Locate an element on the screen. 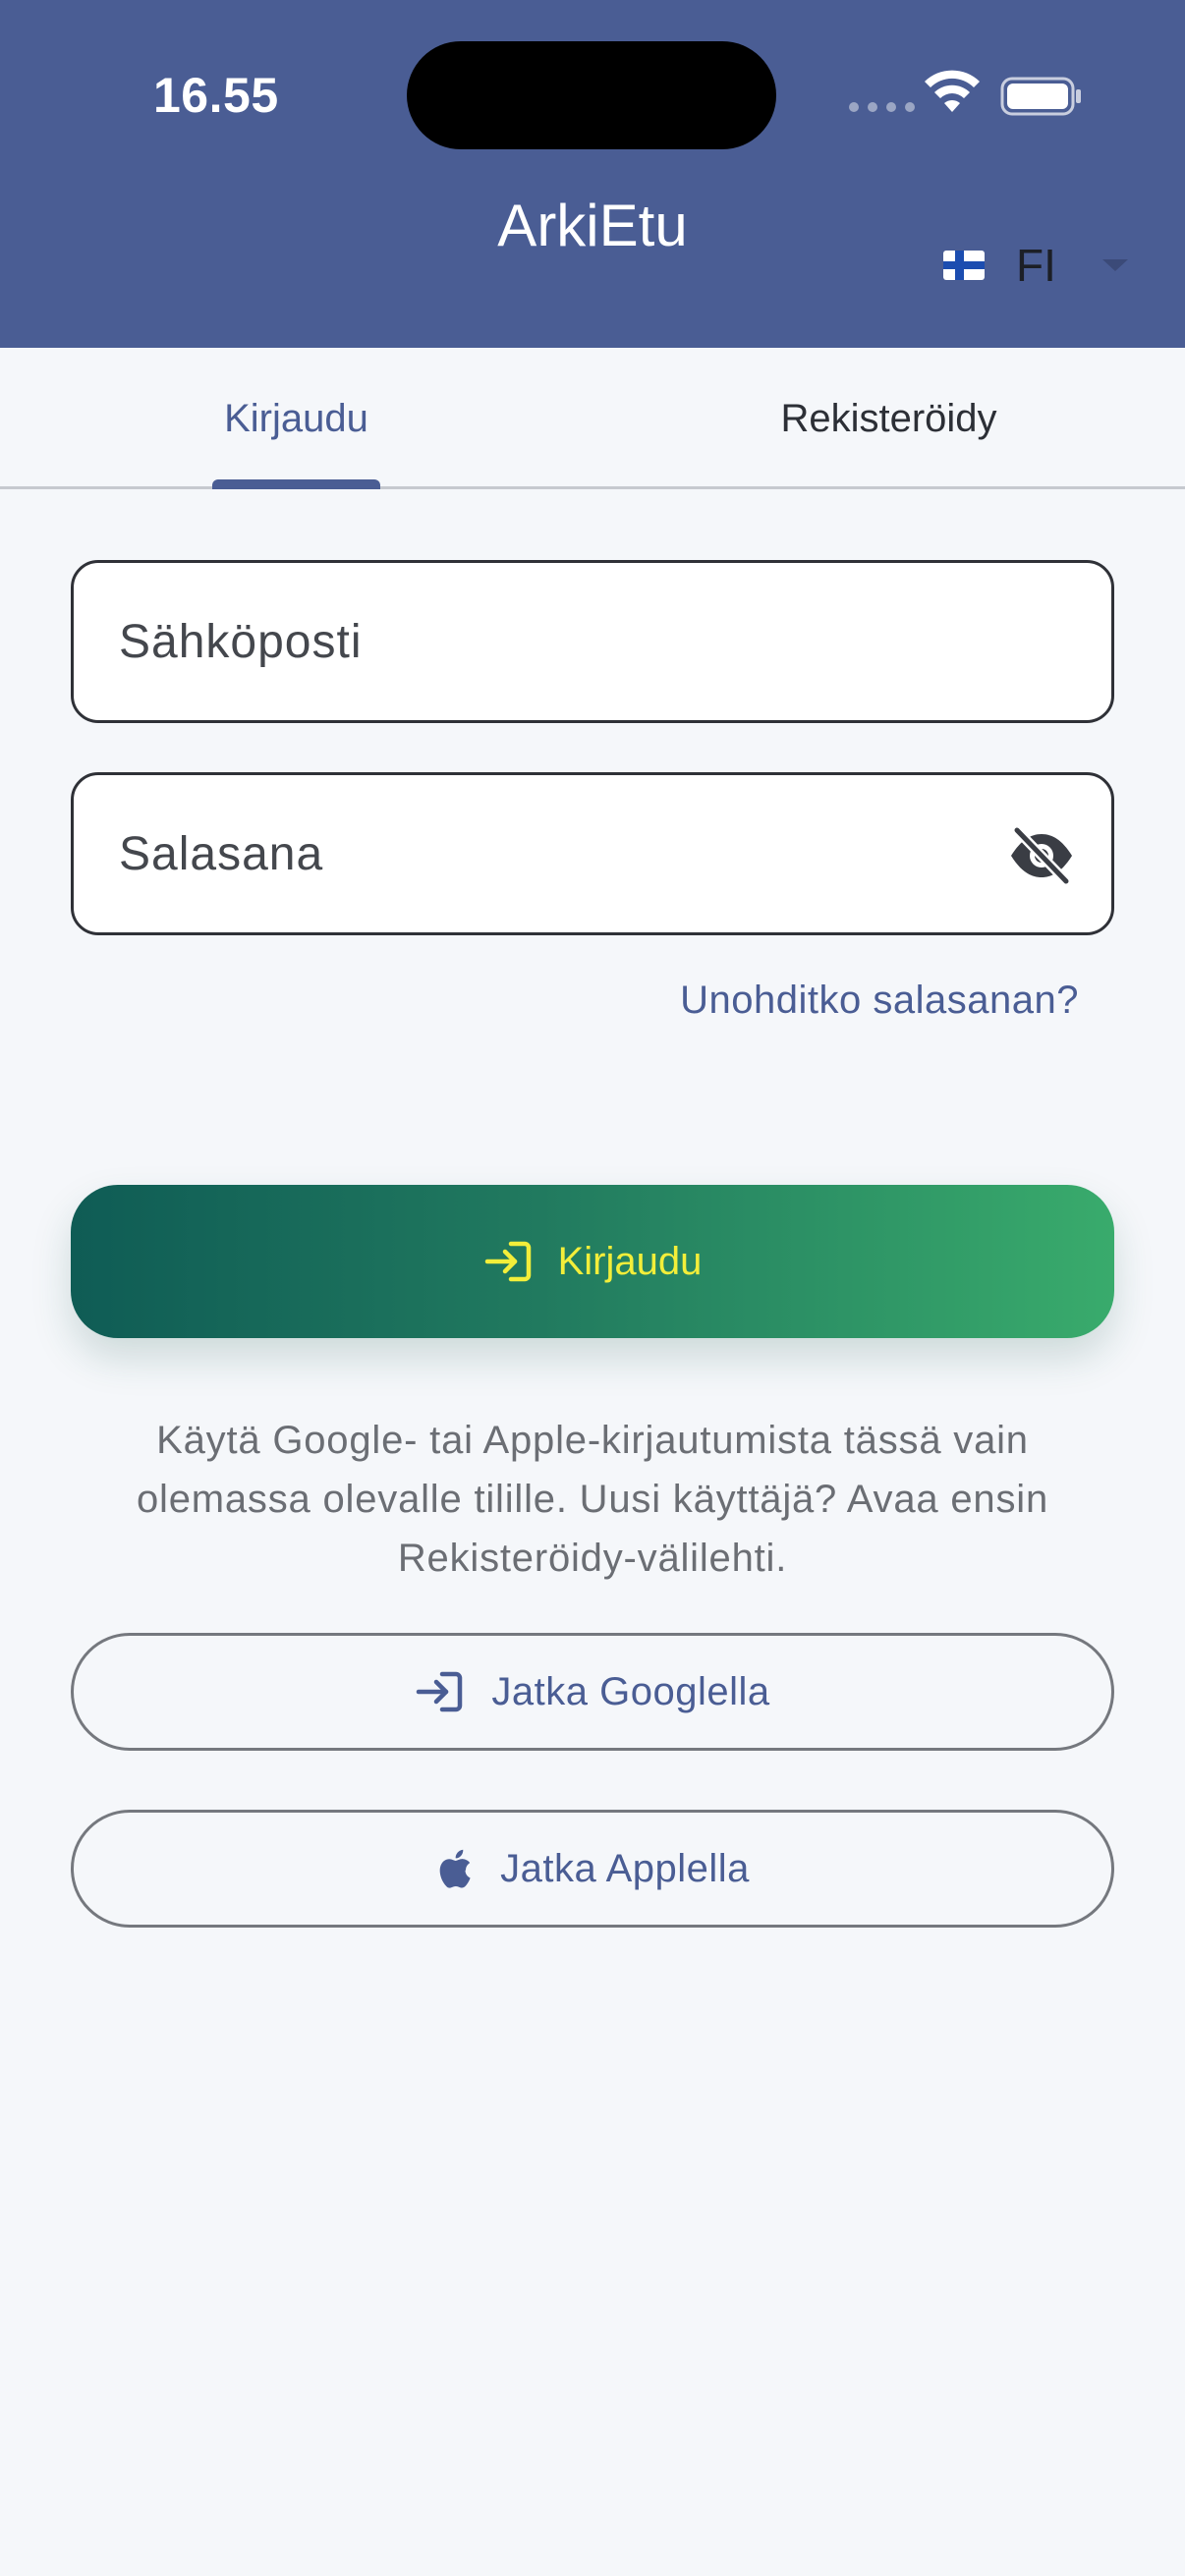  forgot-password-link: Unohditko salasanan? is located at coordinates (880, 1001).